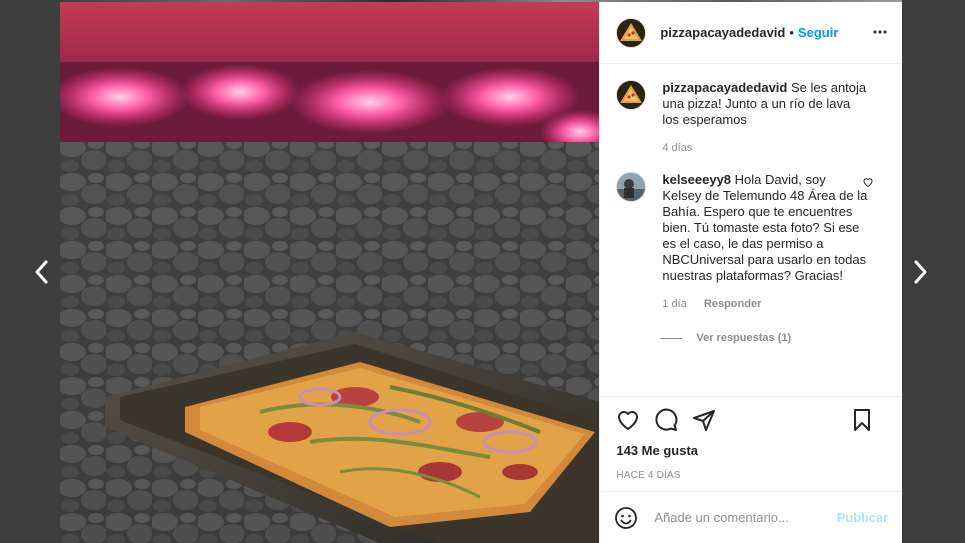 This screenshot has height=543, width=965. Describe the element at coordinates (744, 338) in the screenshot. I see `view-replies-label: Ver respuestas (1)` at that location.